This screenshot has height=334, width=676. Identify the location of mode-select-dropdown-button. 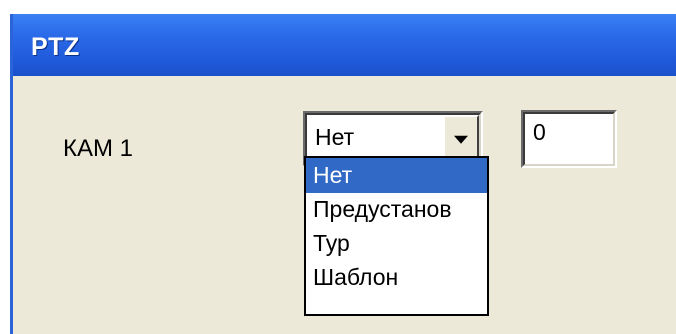
(461, 138).